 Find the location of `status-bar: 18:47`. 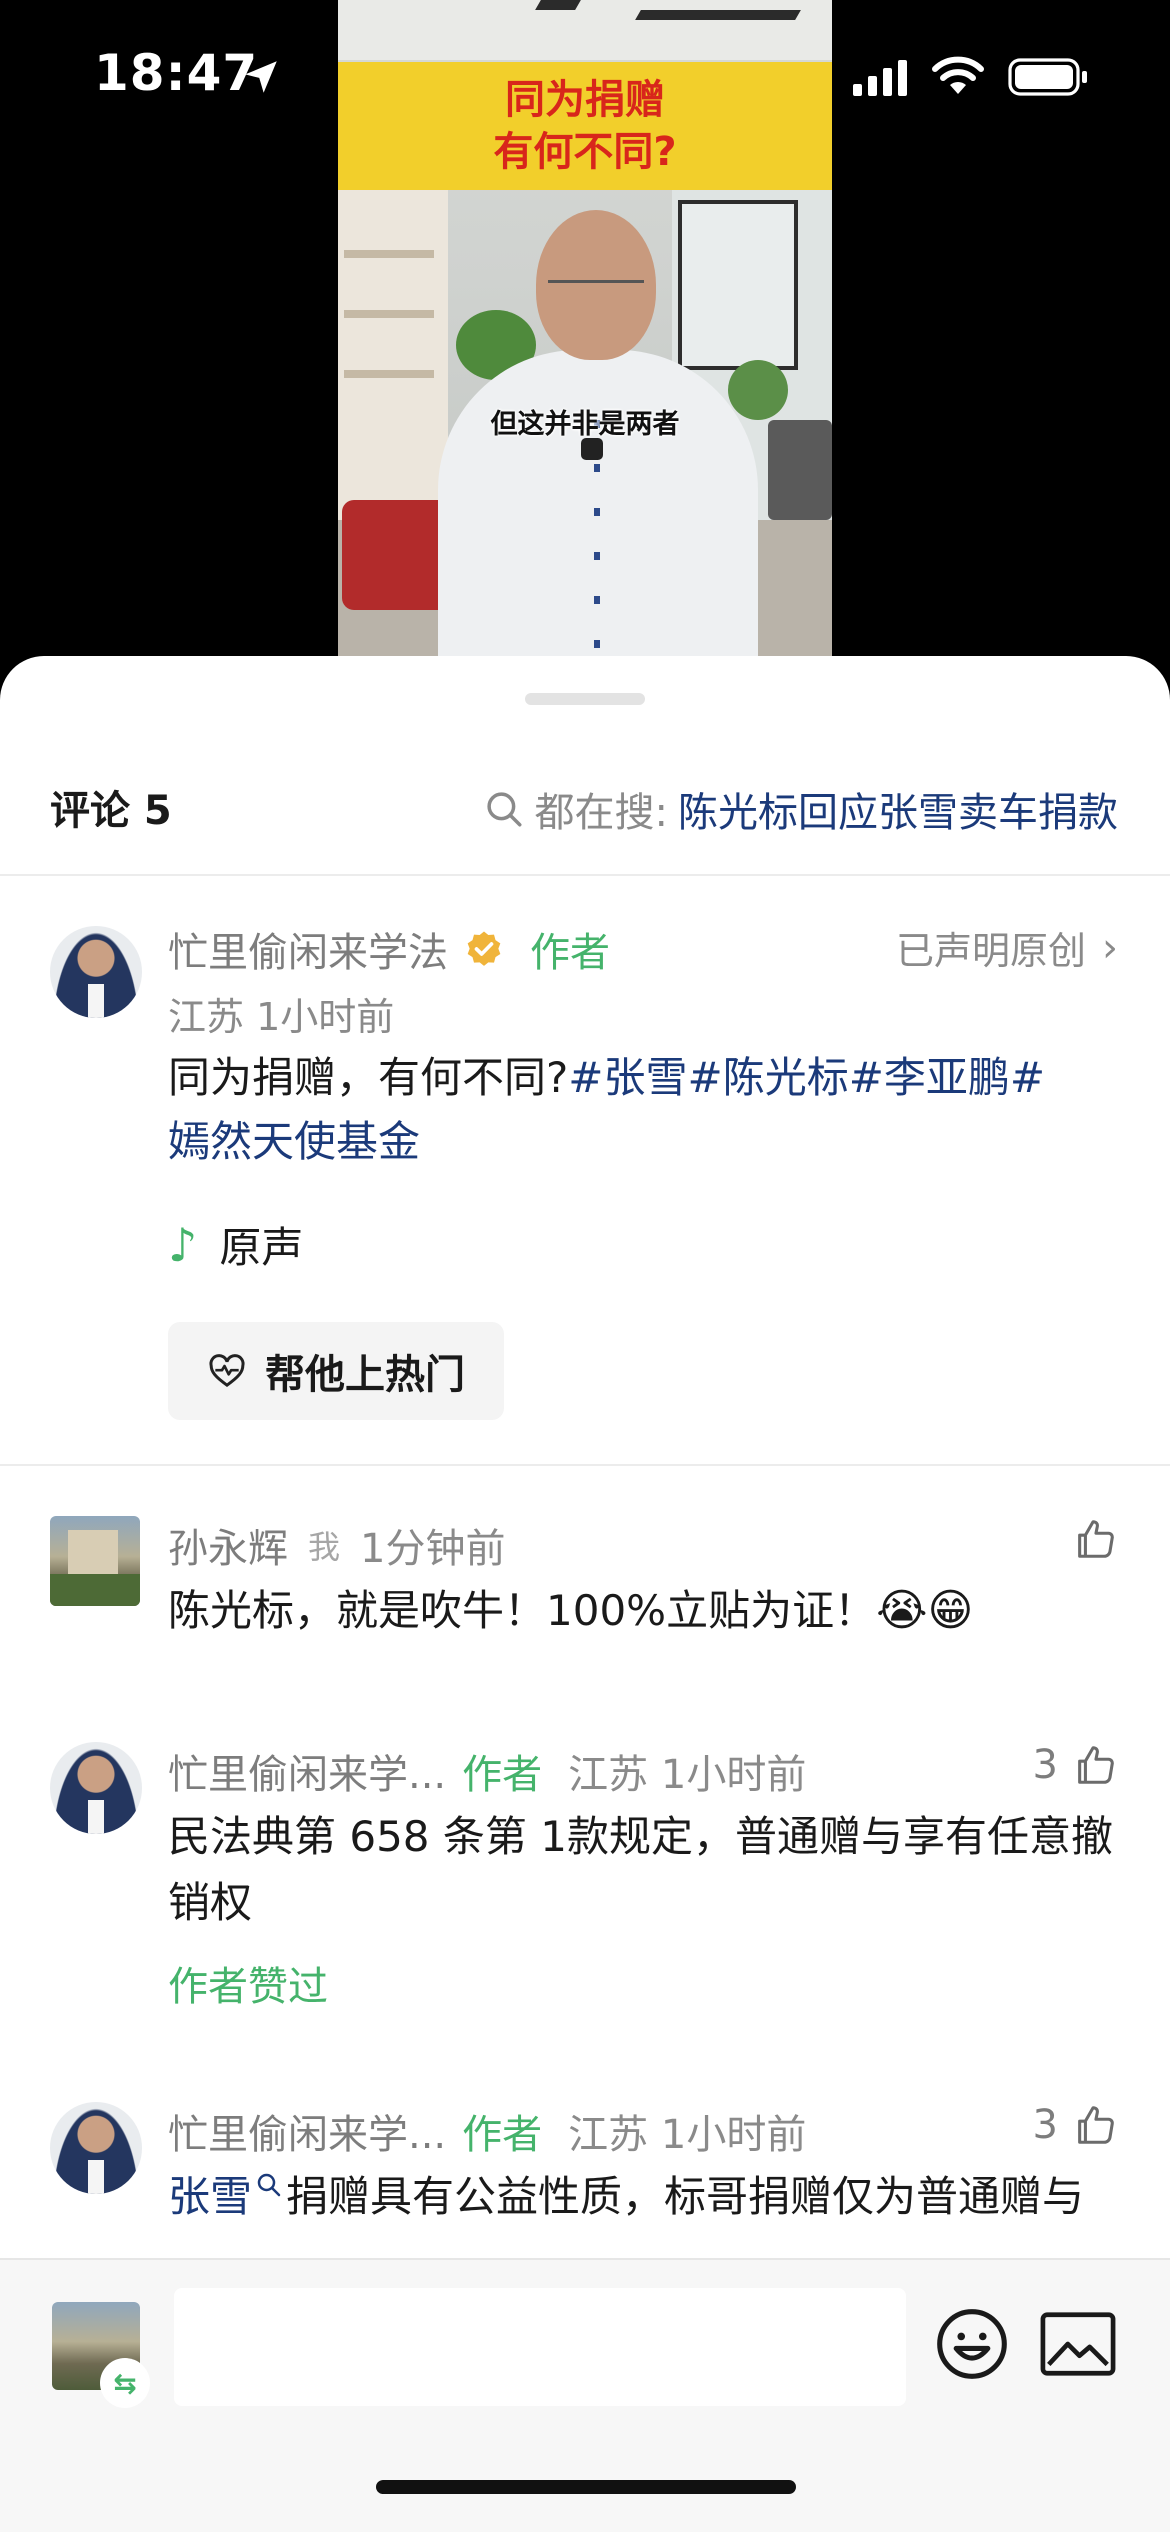

status-bar: 18:47 is located at coordinates (585, 75).